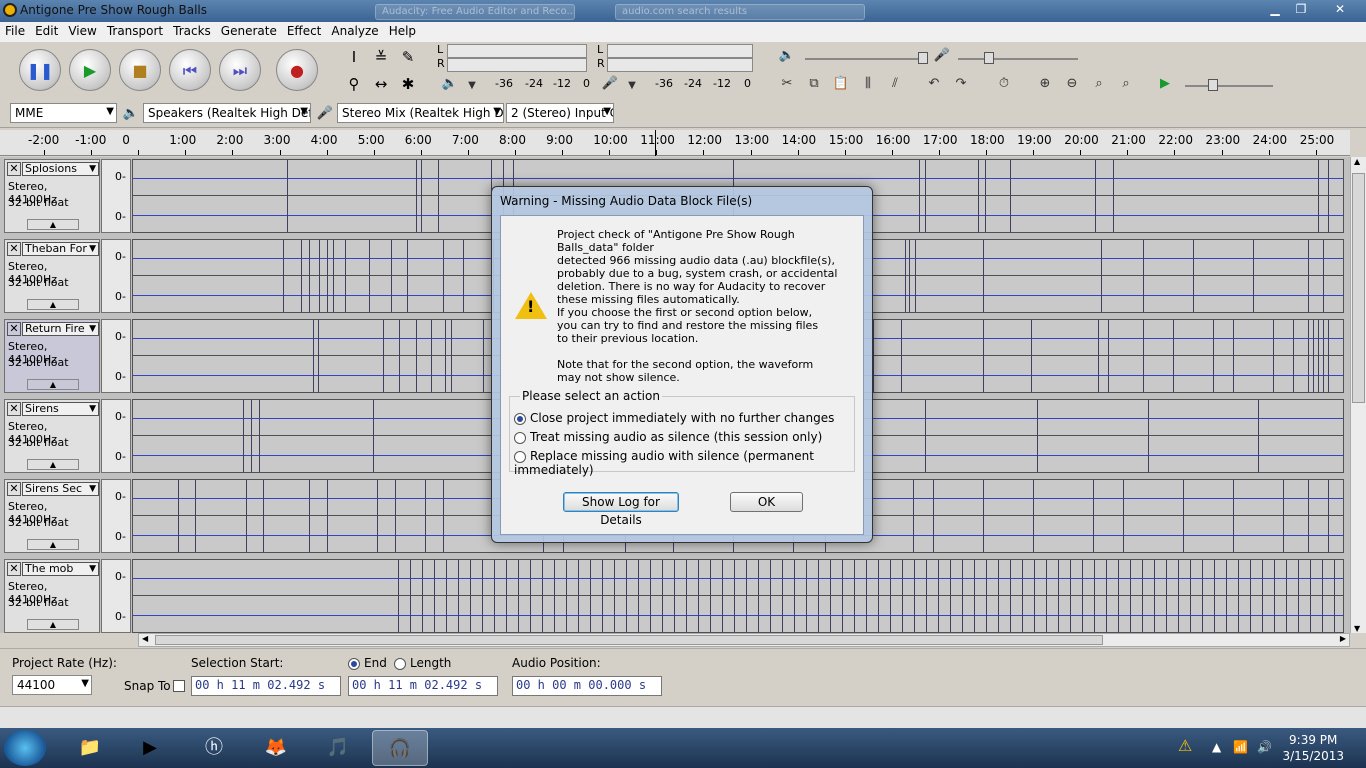  Describe the element at coordinates (60, 489) in the screenshot. I see `track-name-menu: Sirens Sec` at that location.